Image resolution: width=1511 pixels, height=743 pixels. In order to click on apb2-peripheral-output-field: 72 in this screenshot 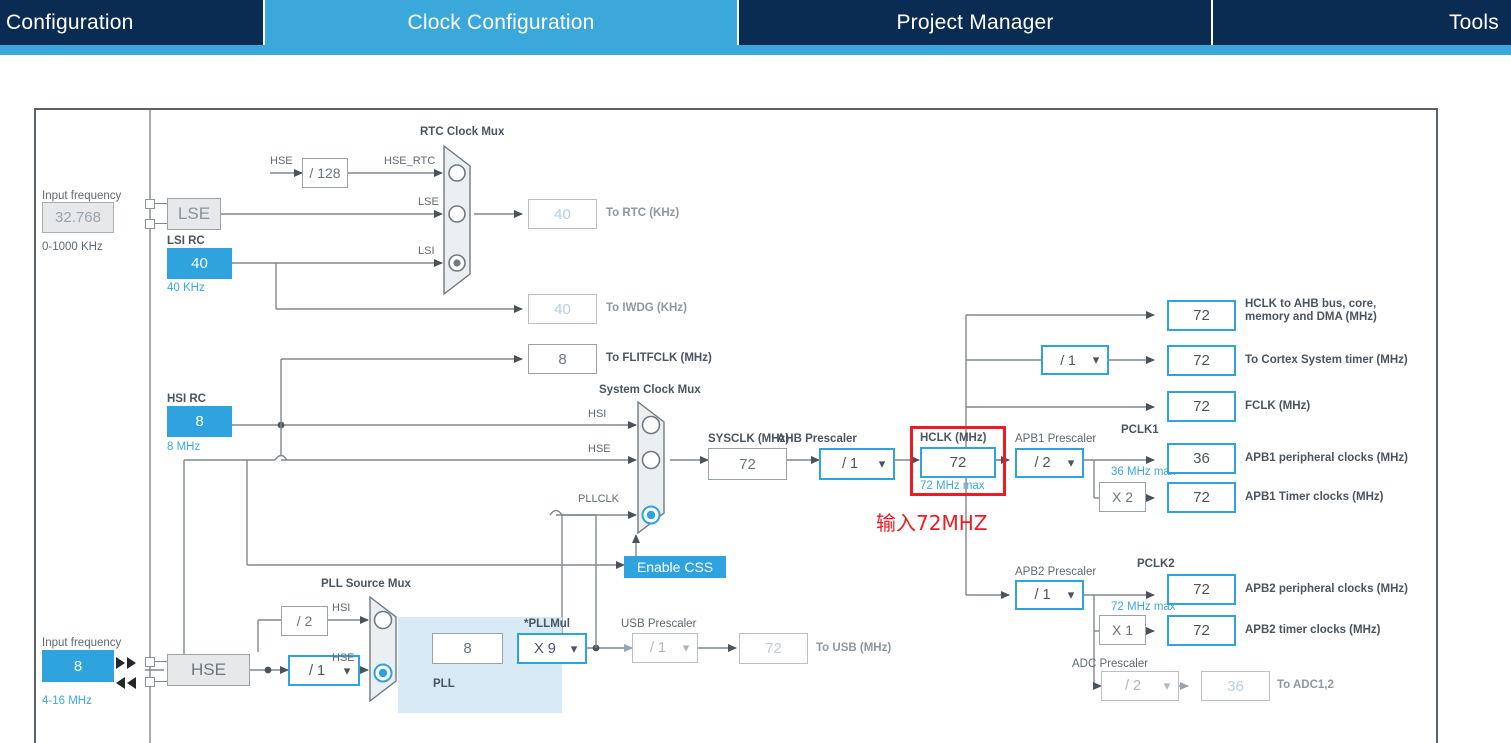, I will do `click(1201, 589)`.